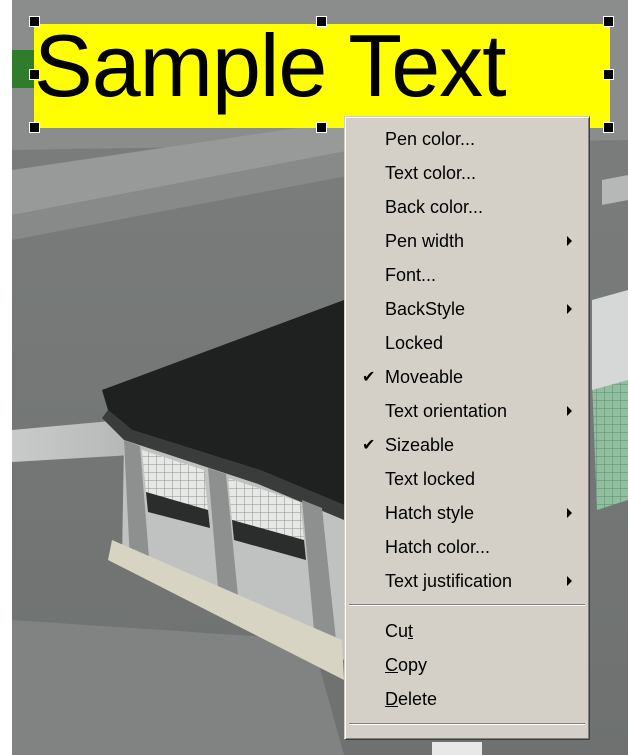  What do you see at coordinates (270, 65) in the screenshot?
I see `annotation-text: Sample Text` at bounding box center [270, 65].